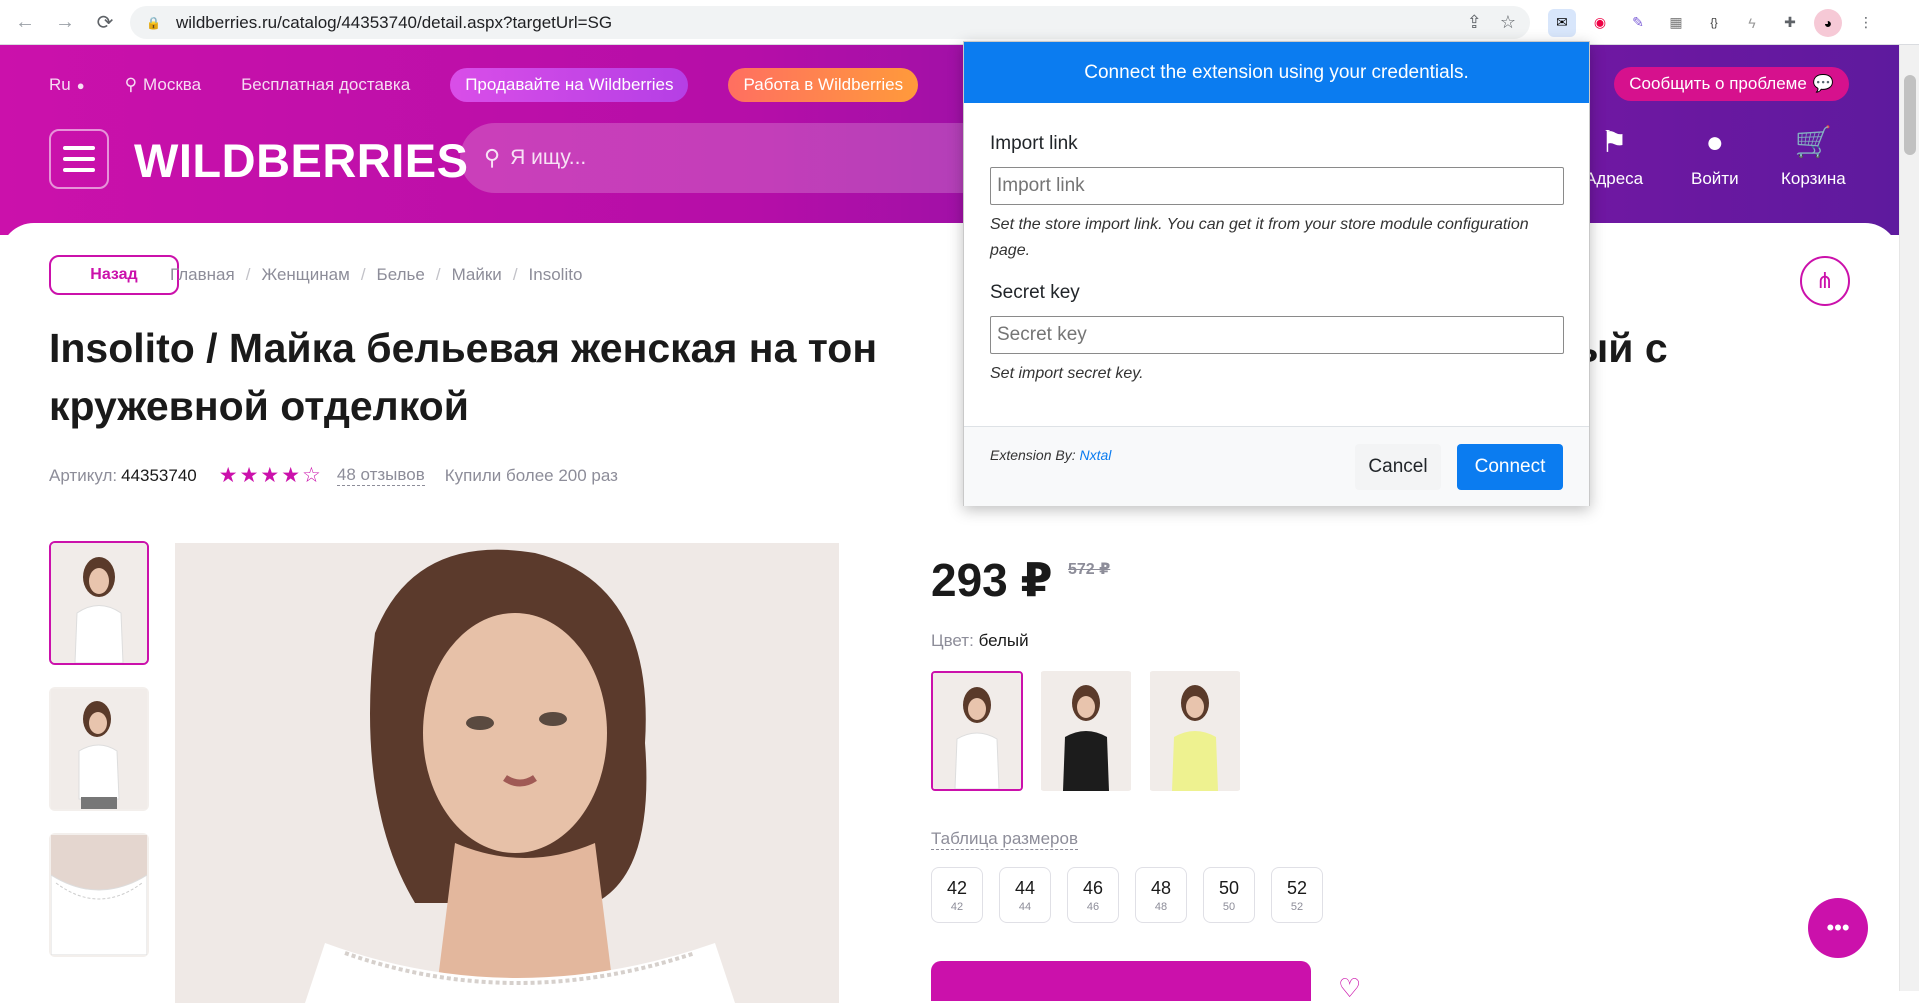 This screenshot has width=1919, height=1004. Describe the element at coordinates (531, 475) in the screenshot. I see `bought-count: Купили более 200 раз` at that location.